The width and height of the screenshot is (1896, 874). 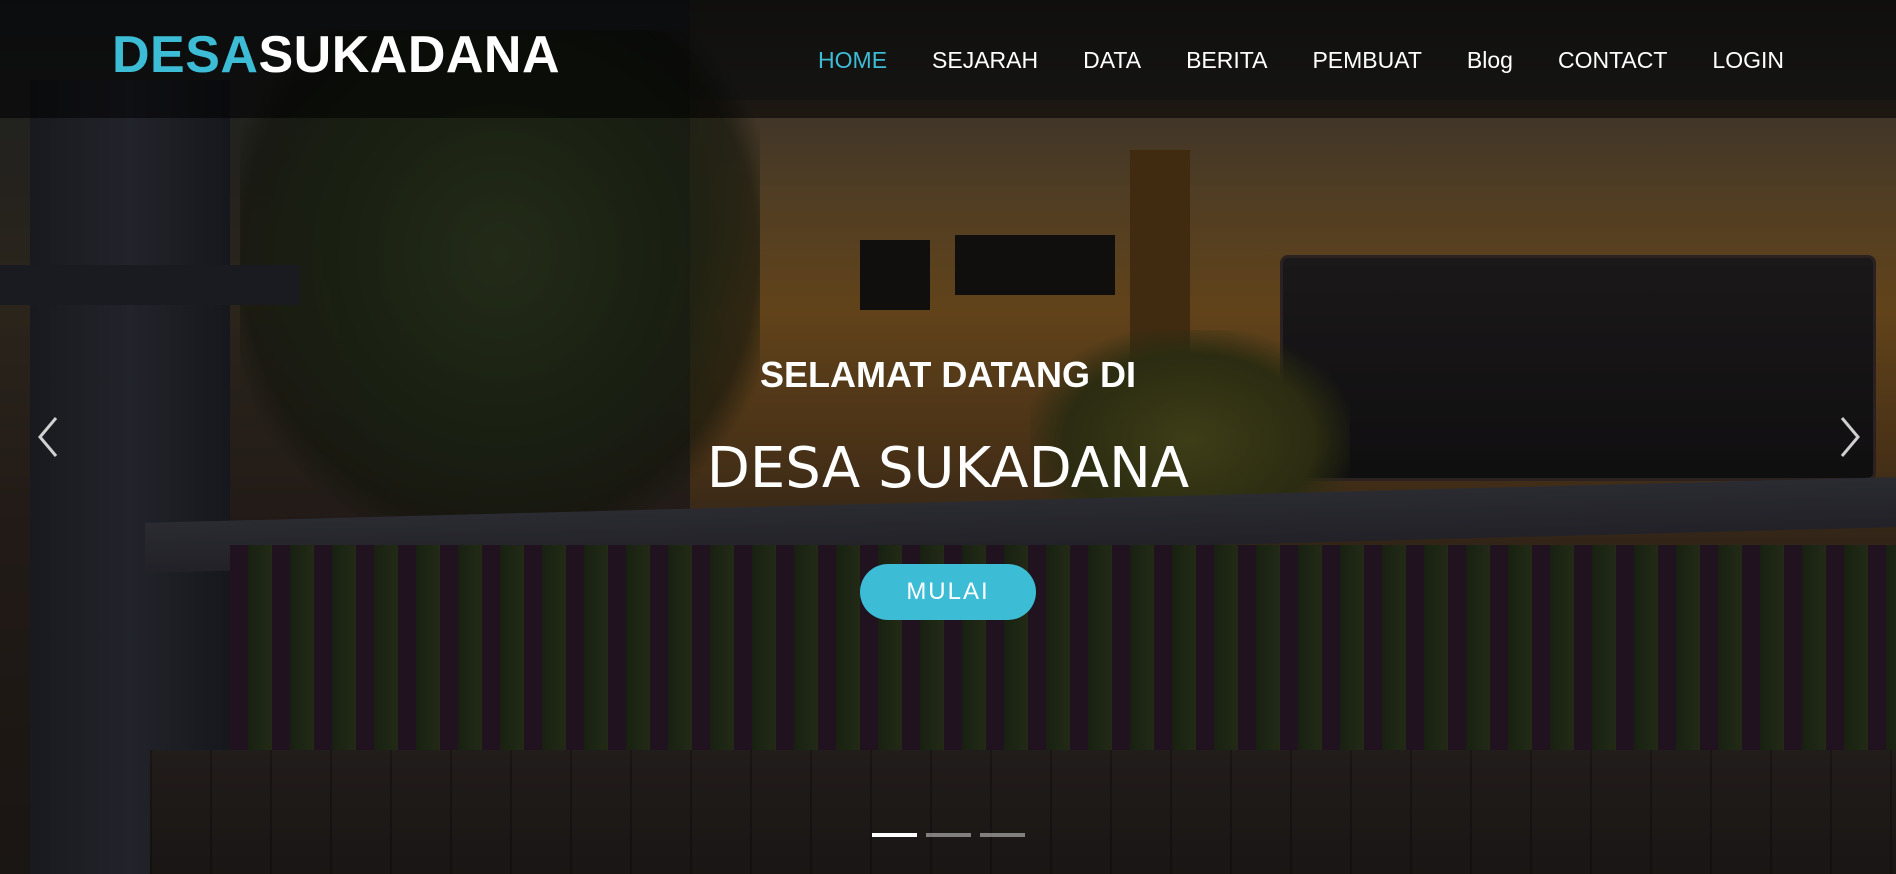 I want to click on nav-item-home: HOME, so click(x=852, y=60).